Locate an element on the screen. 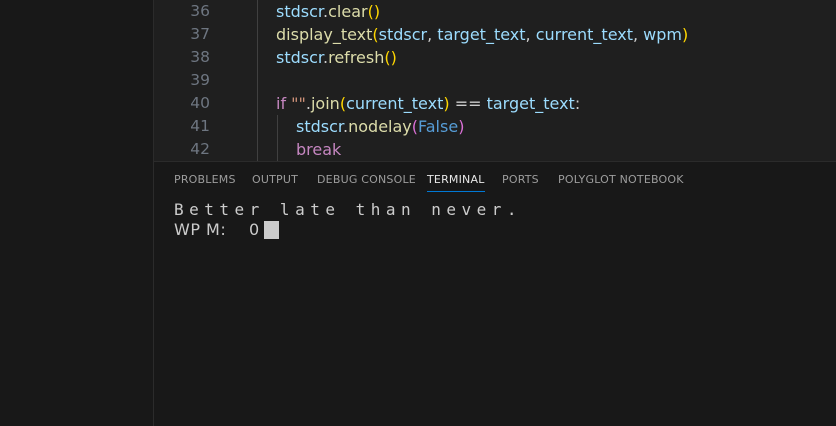 This screenshot has height=426, width=836. tab-debug-console: DEBUG CONSOLE is located at coordinates (366, 182).